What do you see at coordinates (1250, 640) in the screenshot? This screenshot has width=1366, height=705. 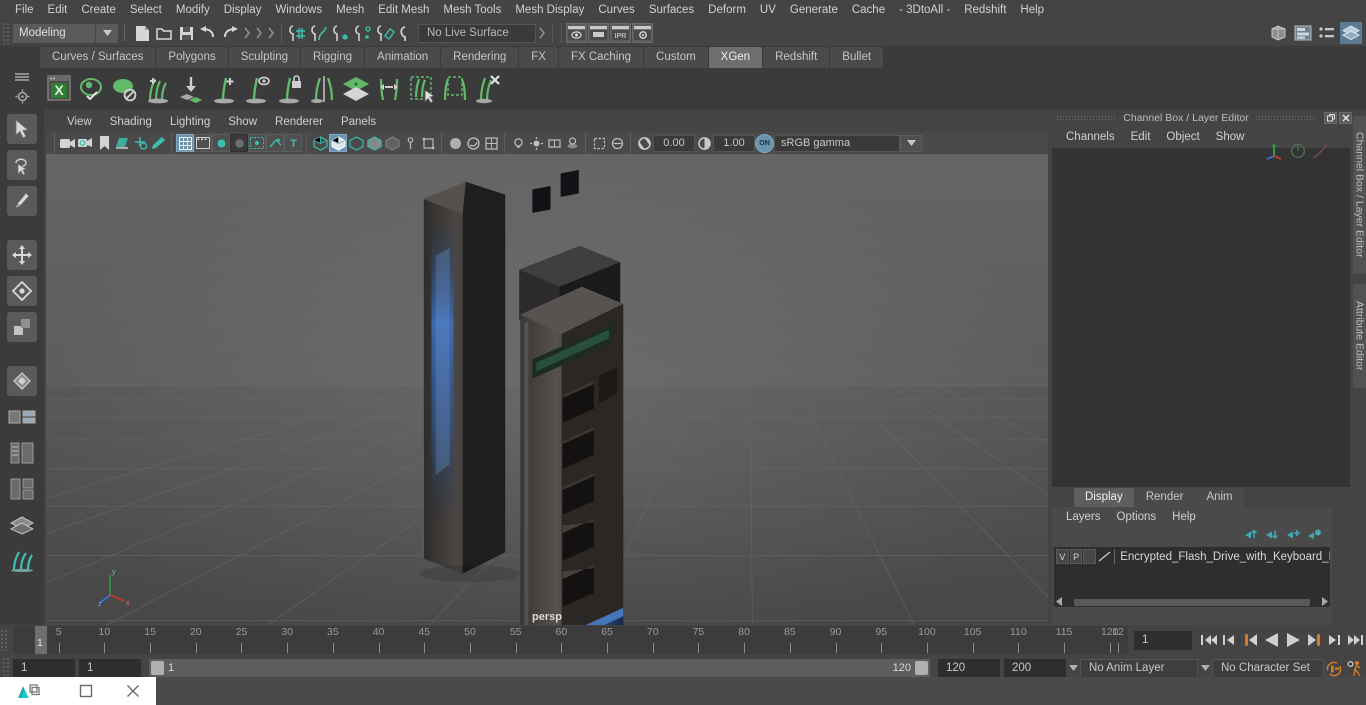 I see `step-back-frame-icon` at bounding box center [1250, 640].